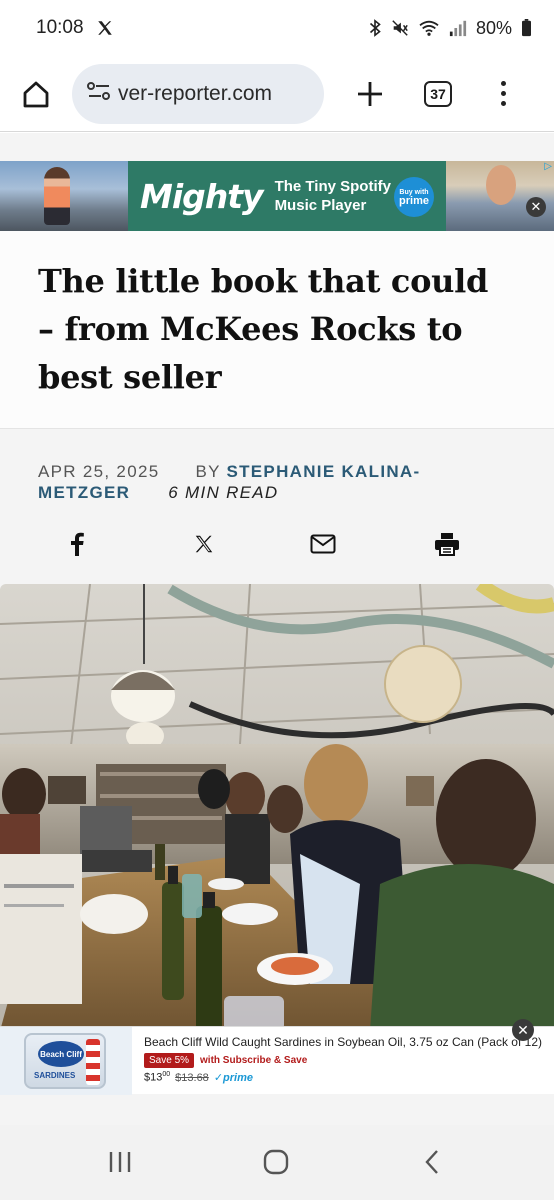 Image resolution: width=554 pixels, height=1200 pixels. I want to click on email-icon, so click(323, 544).